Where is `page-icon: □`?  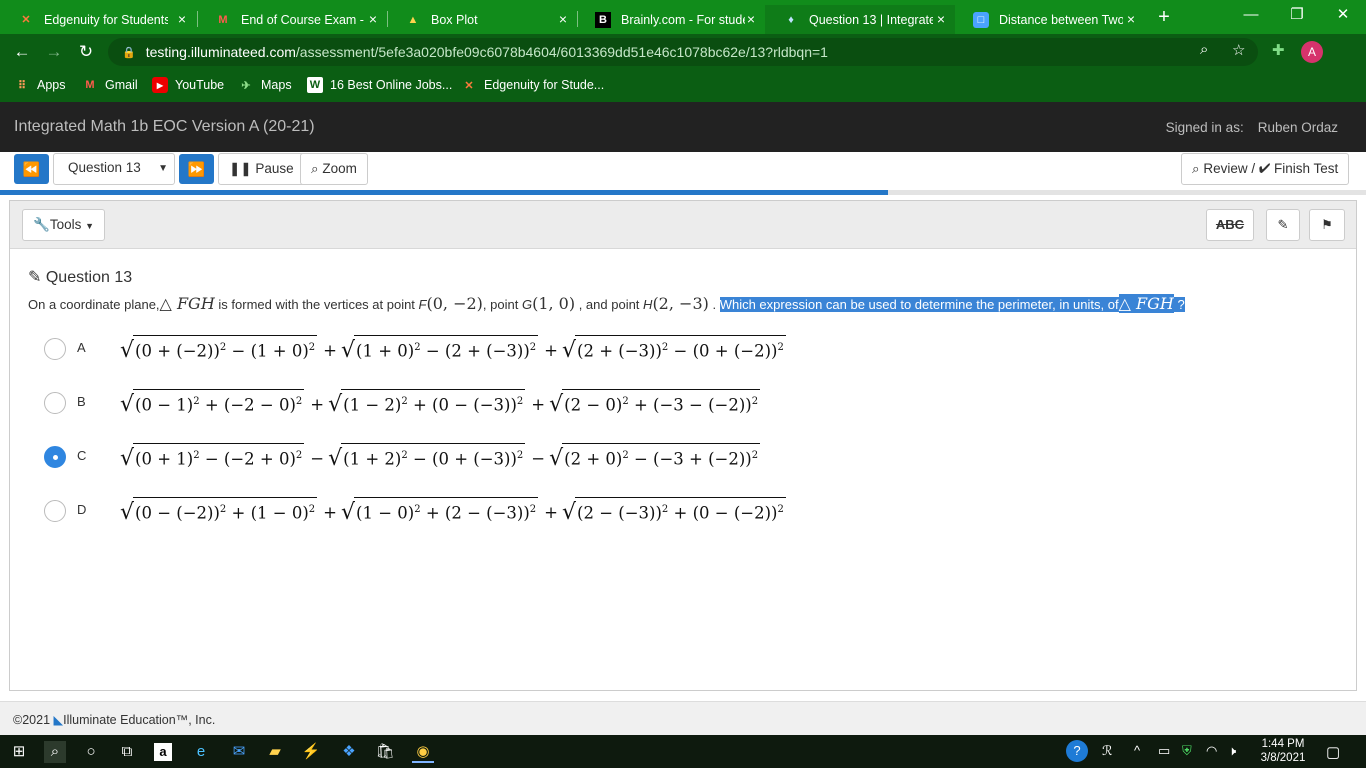 page-icon: □ is located at coordinates (981, 19).